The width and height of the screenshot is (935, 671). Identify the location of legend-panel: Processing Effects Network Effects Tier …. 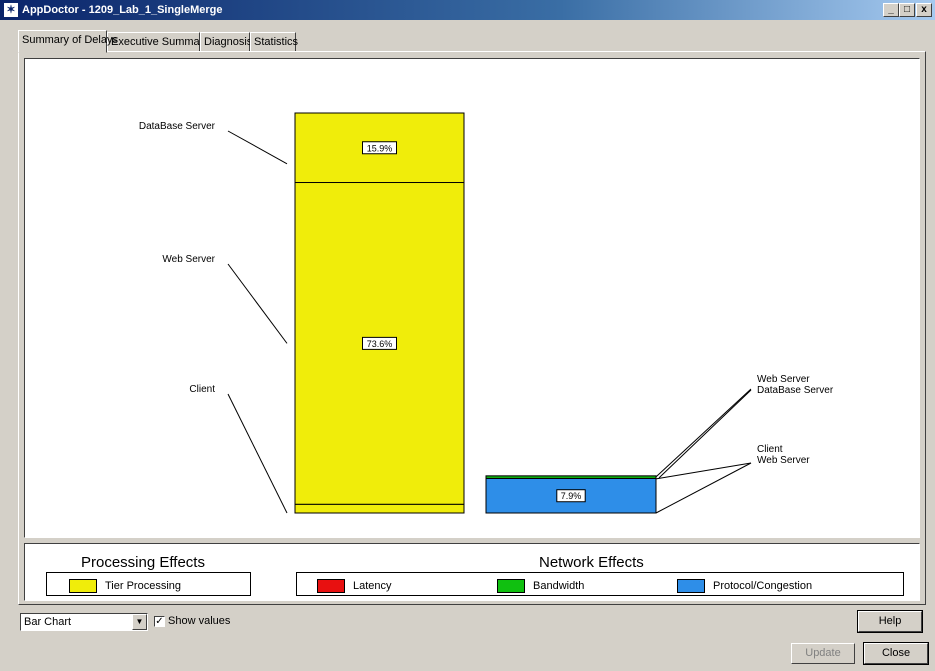
(472, 572).